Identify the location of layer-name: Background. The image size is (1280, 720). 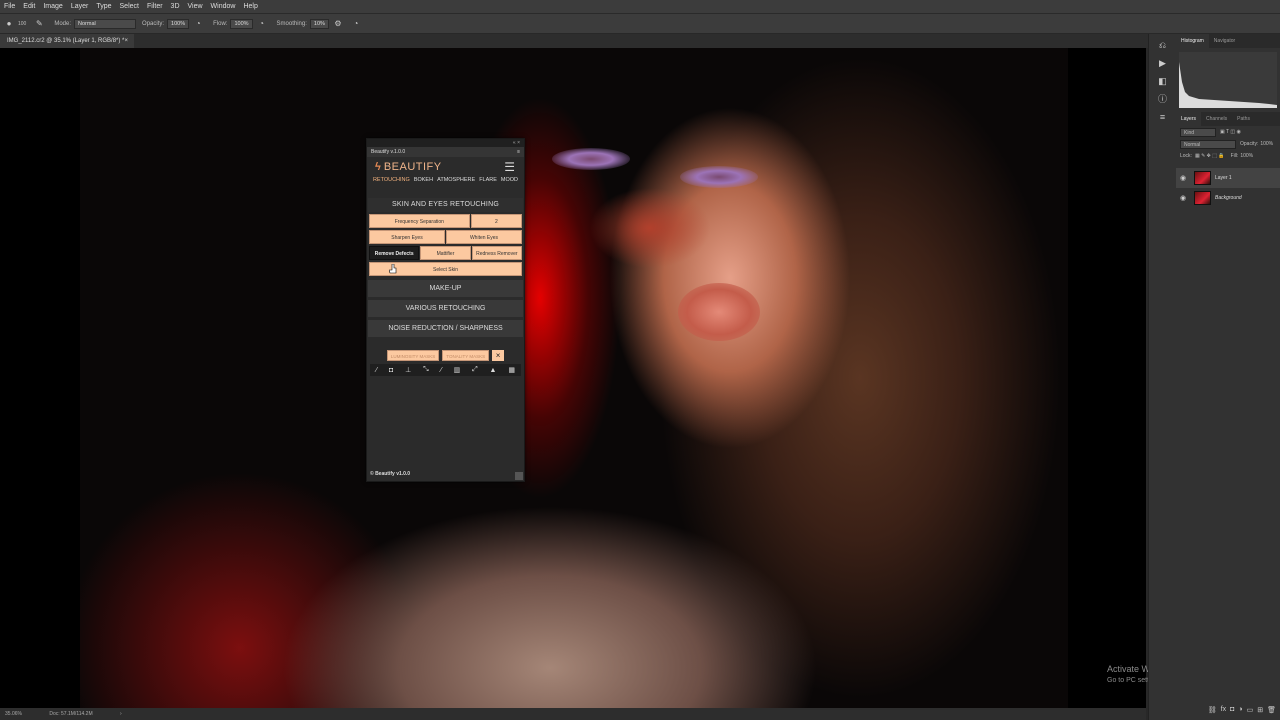
(1228, 198).